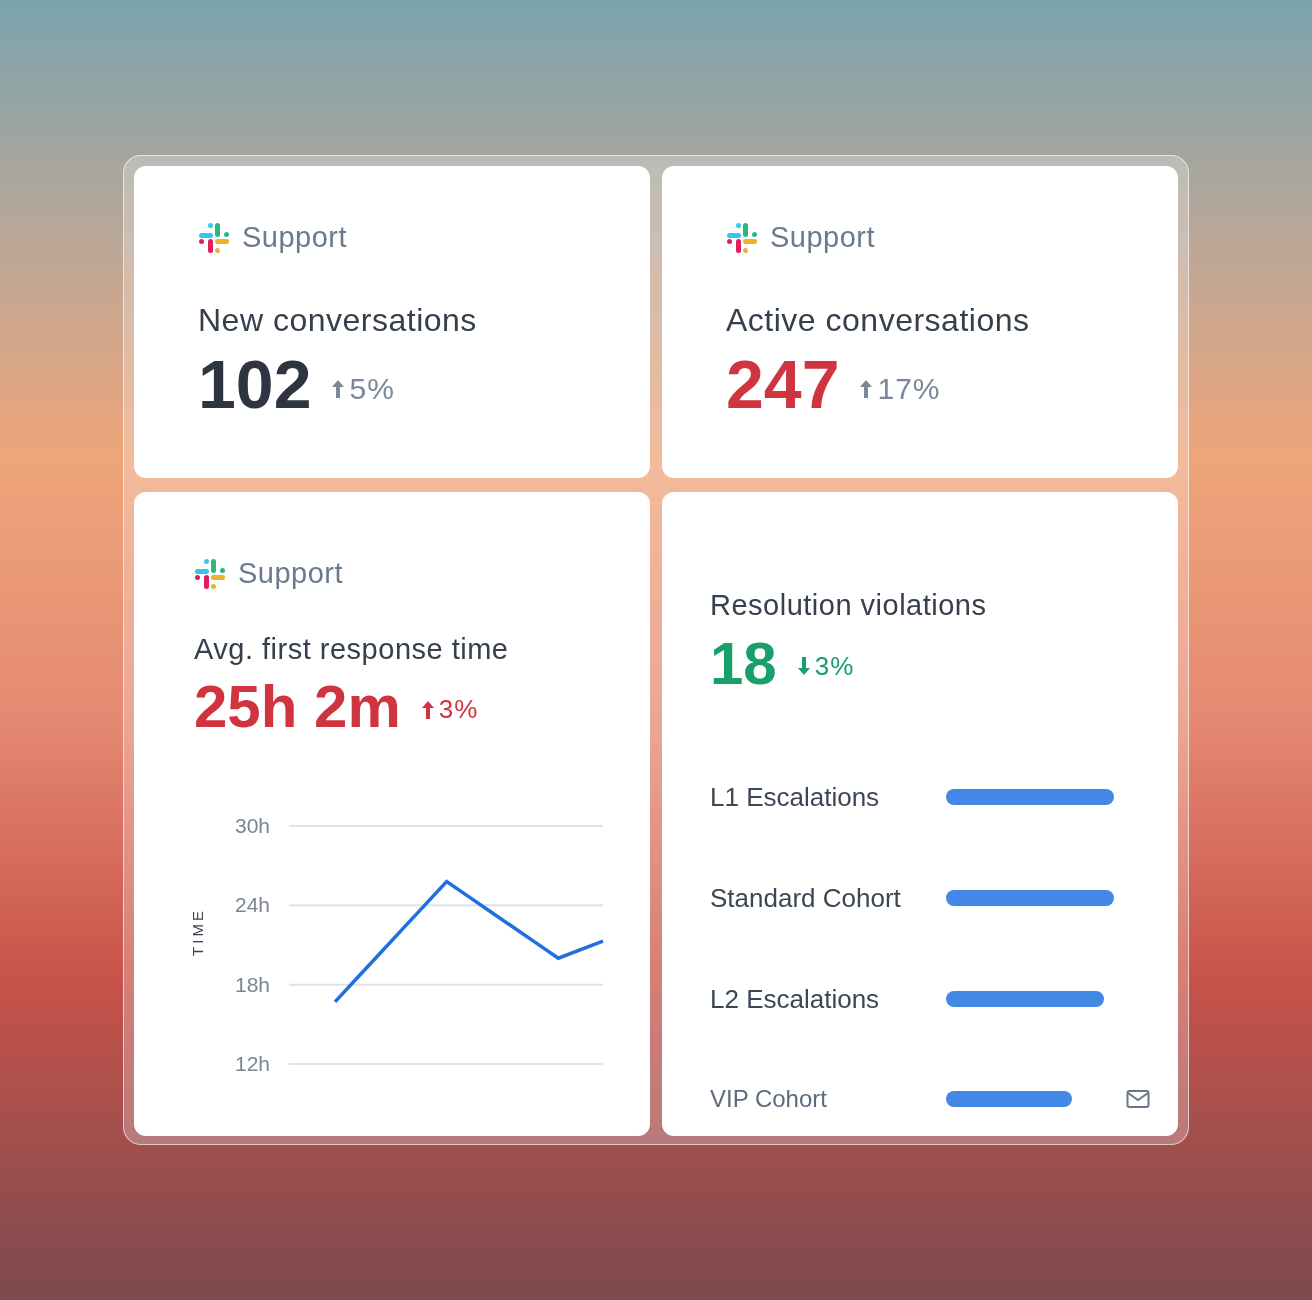  Describe the element at coordinates (252, 984) in the screenshot. I see `y-tick-label: 18h` at that location.